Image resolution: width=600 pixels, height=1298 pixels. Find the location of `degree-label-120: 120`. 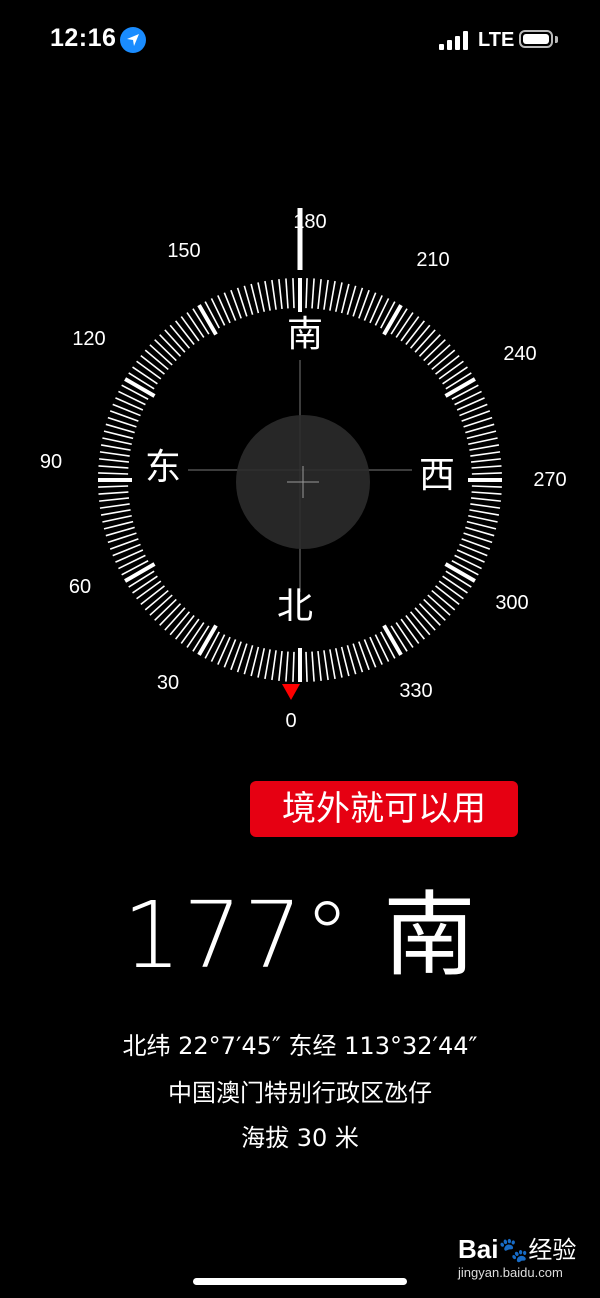

degree-label-120: 120 is located at coordinates (89, 339).